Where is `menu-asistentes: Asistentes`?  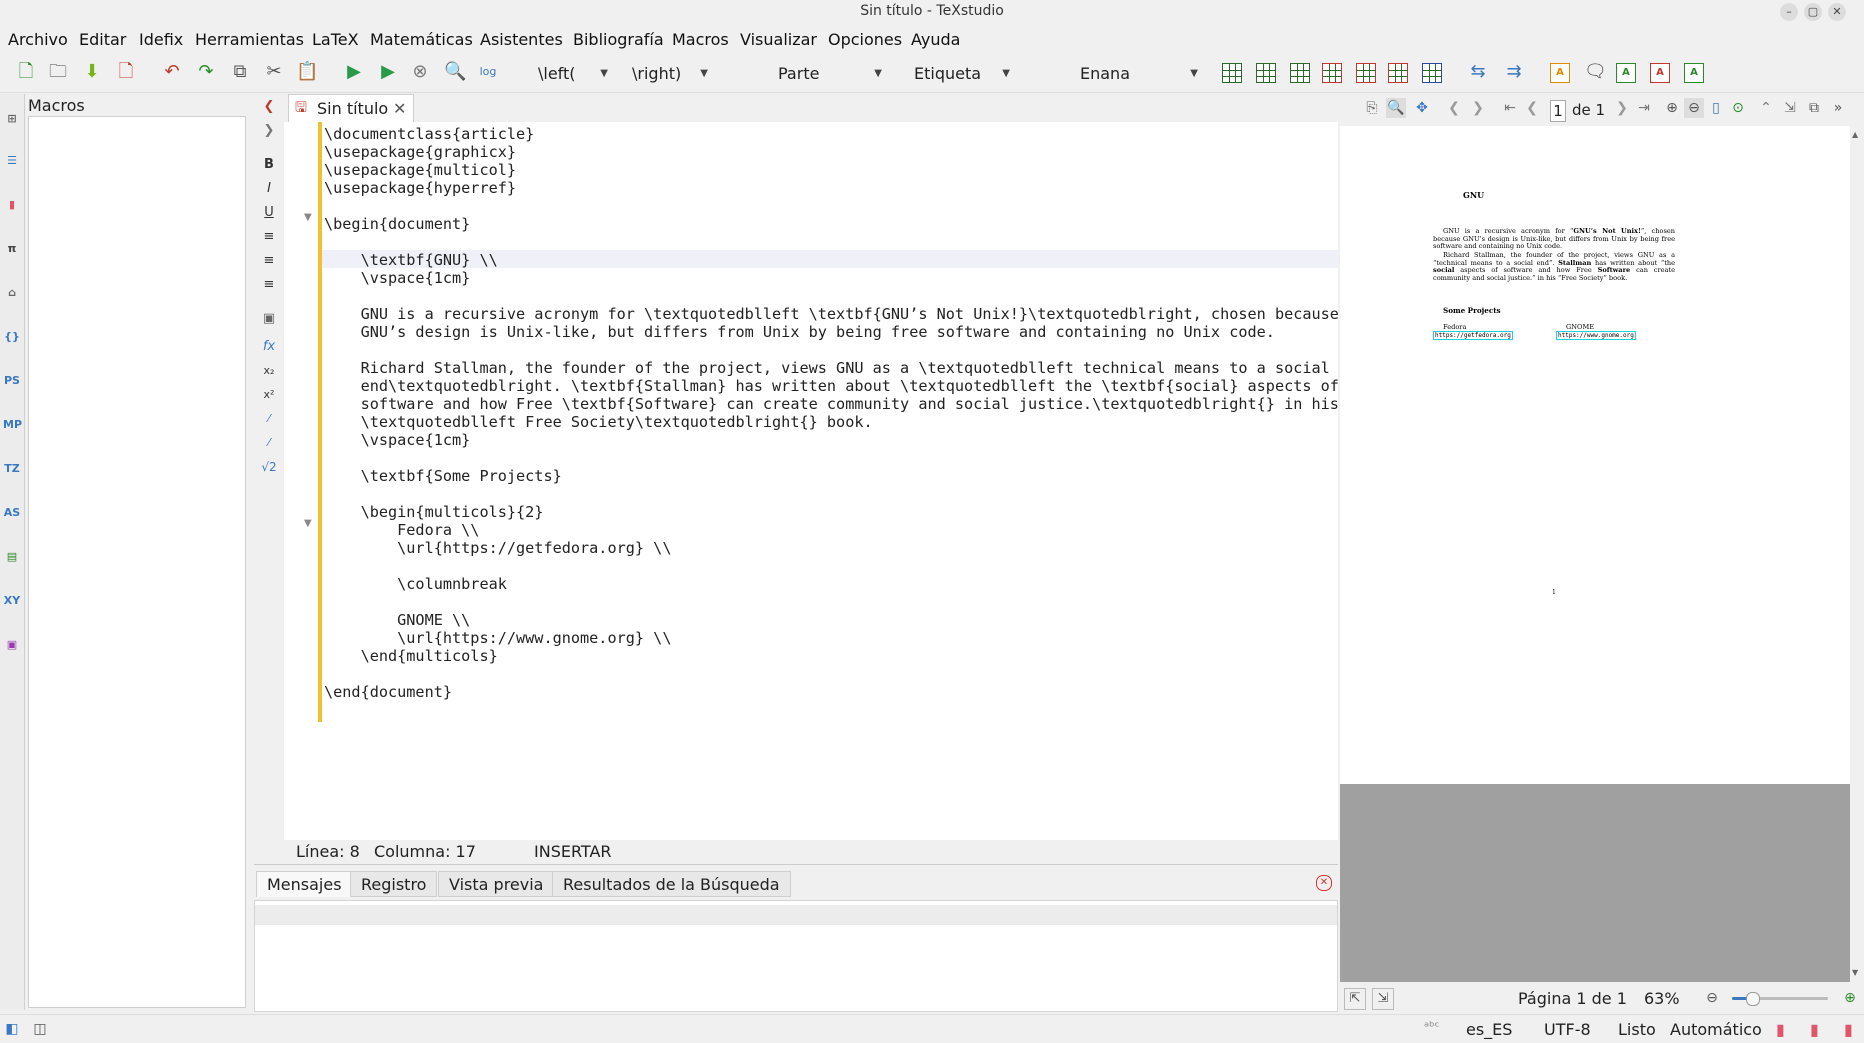 menu-asistentes: Asistentes is located at coordinates (521, 39).